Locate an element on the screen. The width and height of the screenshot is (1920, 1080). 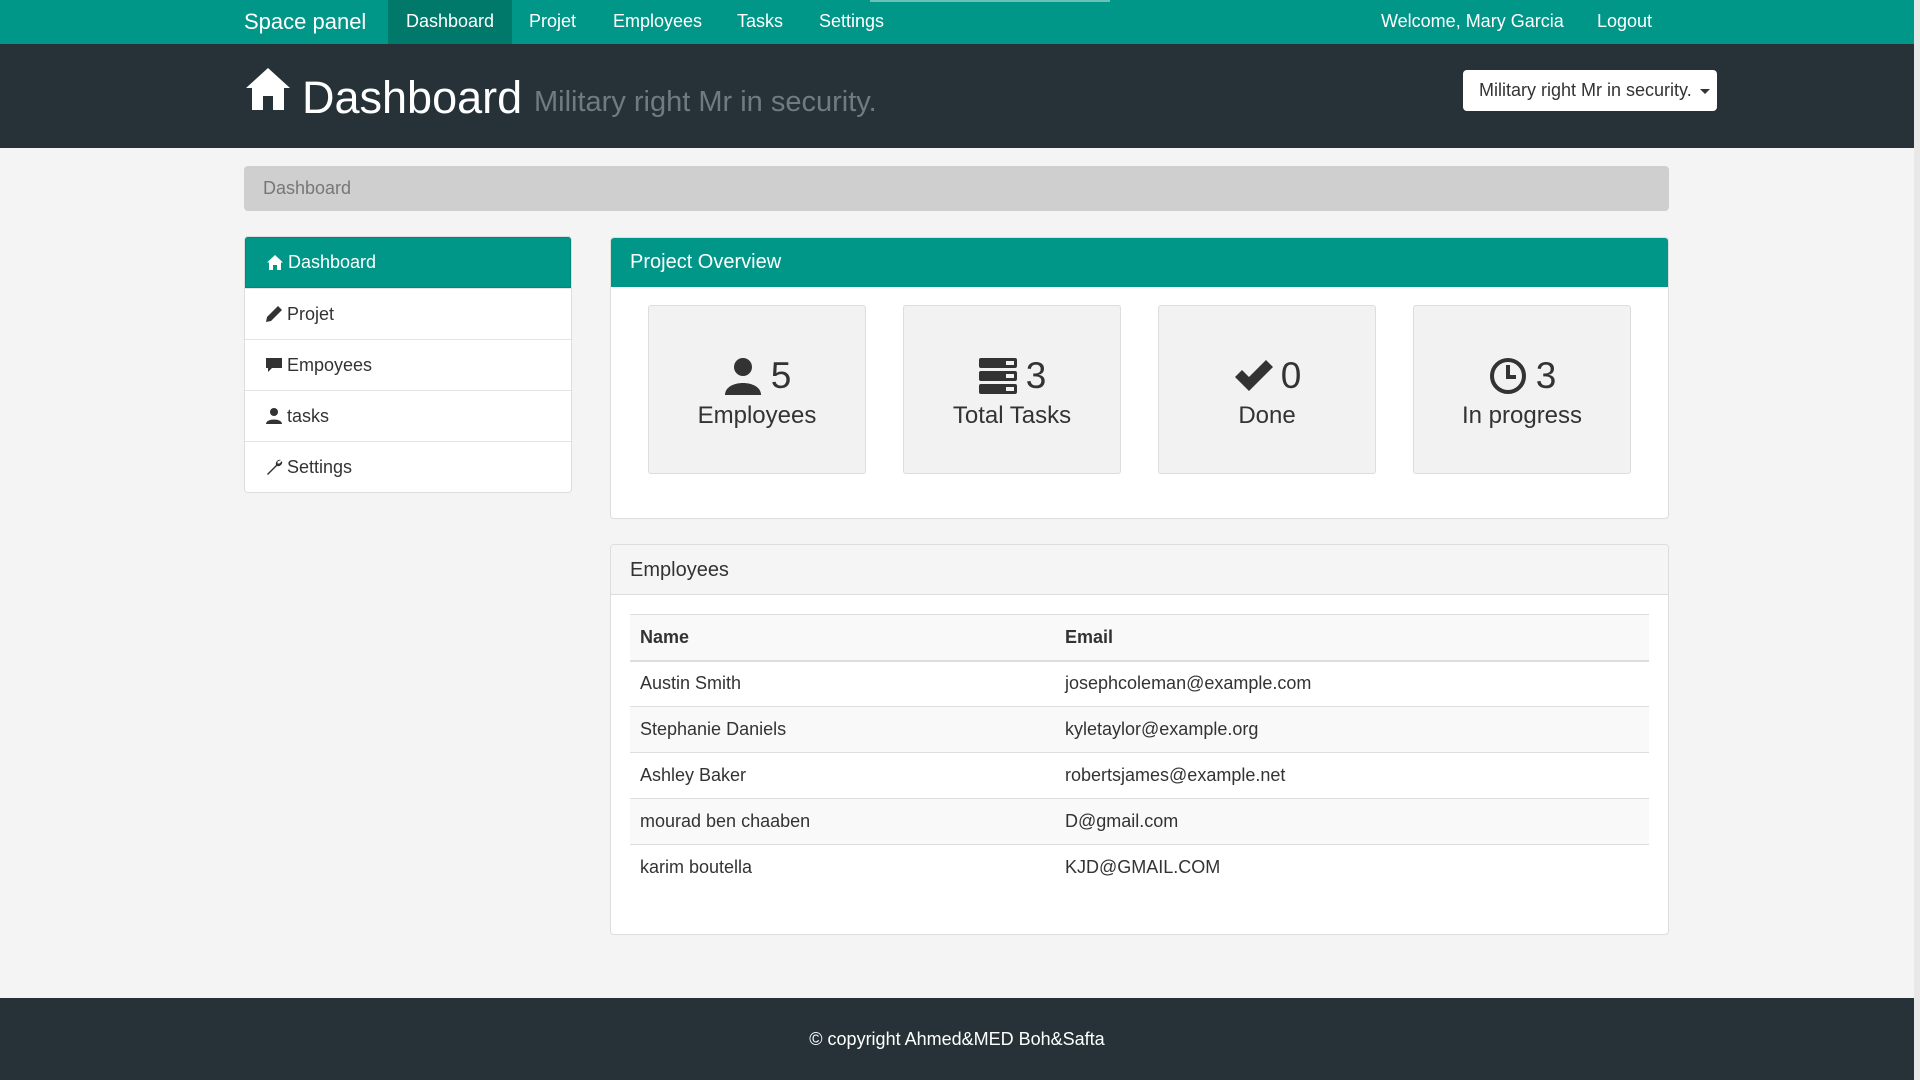
stat-card-employees: 5 Employees is located at coordinates (757, 389).